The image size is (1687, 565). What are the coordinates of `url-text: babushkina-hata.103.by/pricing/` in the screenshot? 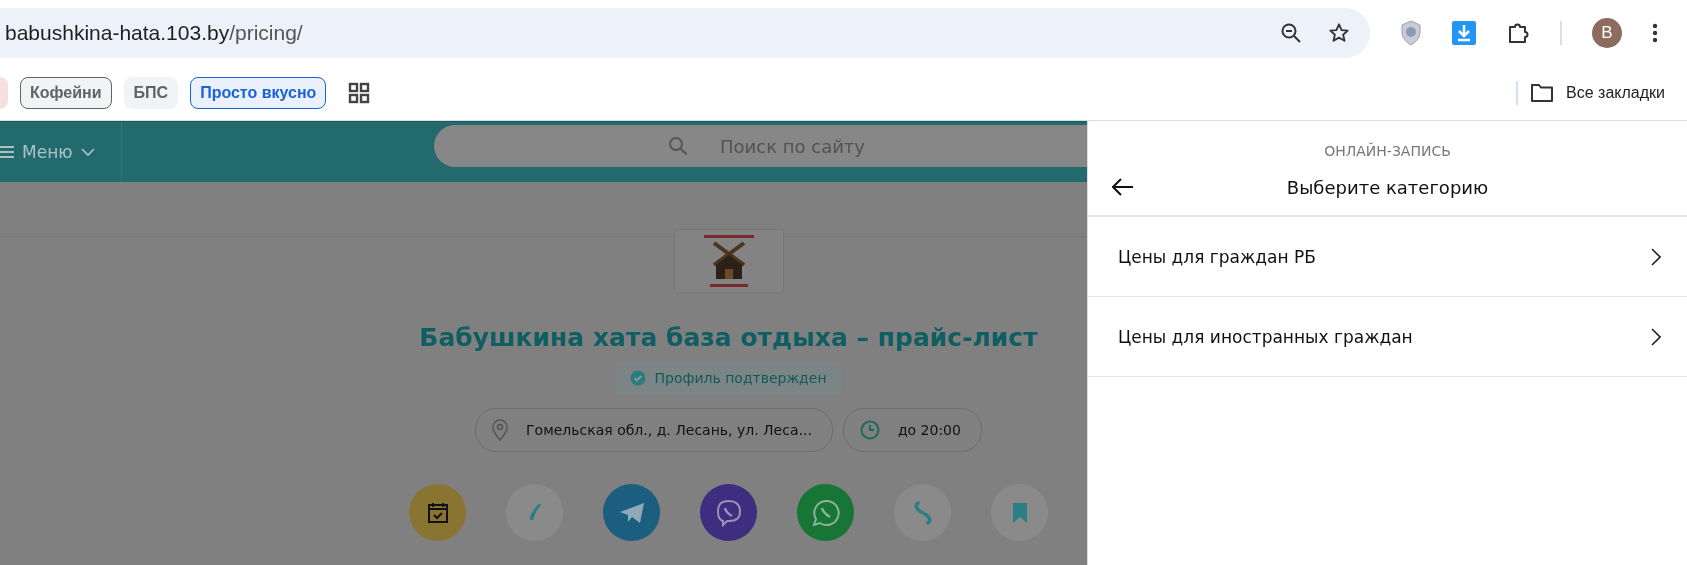 It's located at (154, 33).